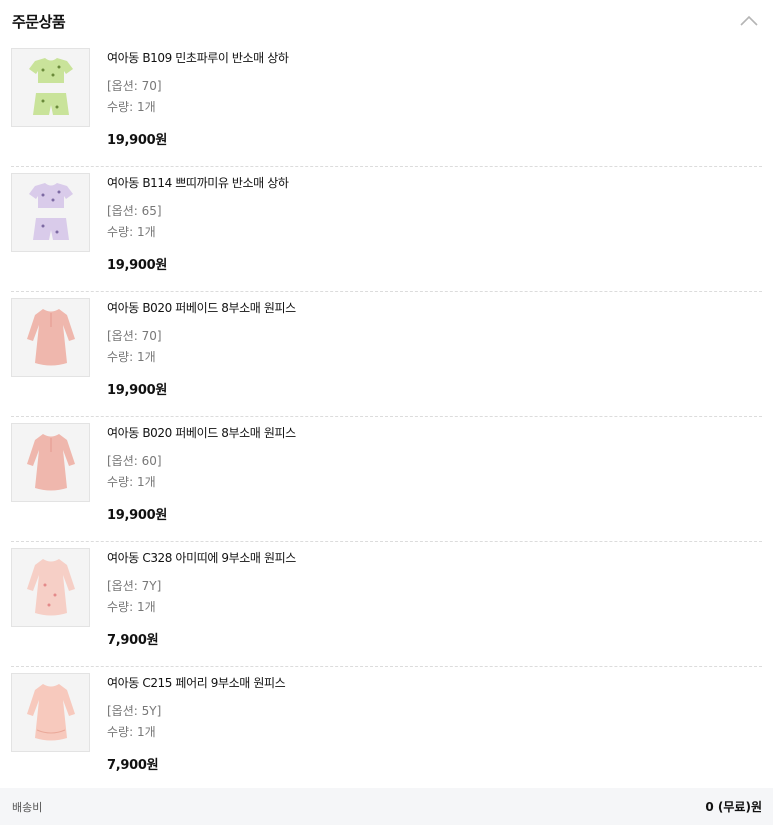 Image resolution: width=773 pixels, height=825 pixels. What do you see at coordinates (134, 211) in the screenshot?
I see `product-option: [옵션: 65]` at bounding box center [134, 211].